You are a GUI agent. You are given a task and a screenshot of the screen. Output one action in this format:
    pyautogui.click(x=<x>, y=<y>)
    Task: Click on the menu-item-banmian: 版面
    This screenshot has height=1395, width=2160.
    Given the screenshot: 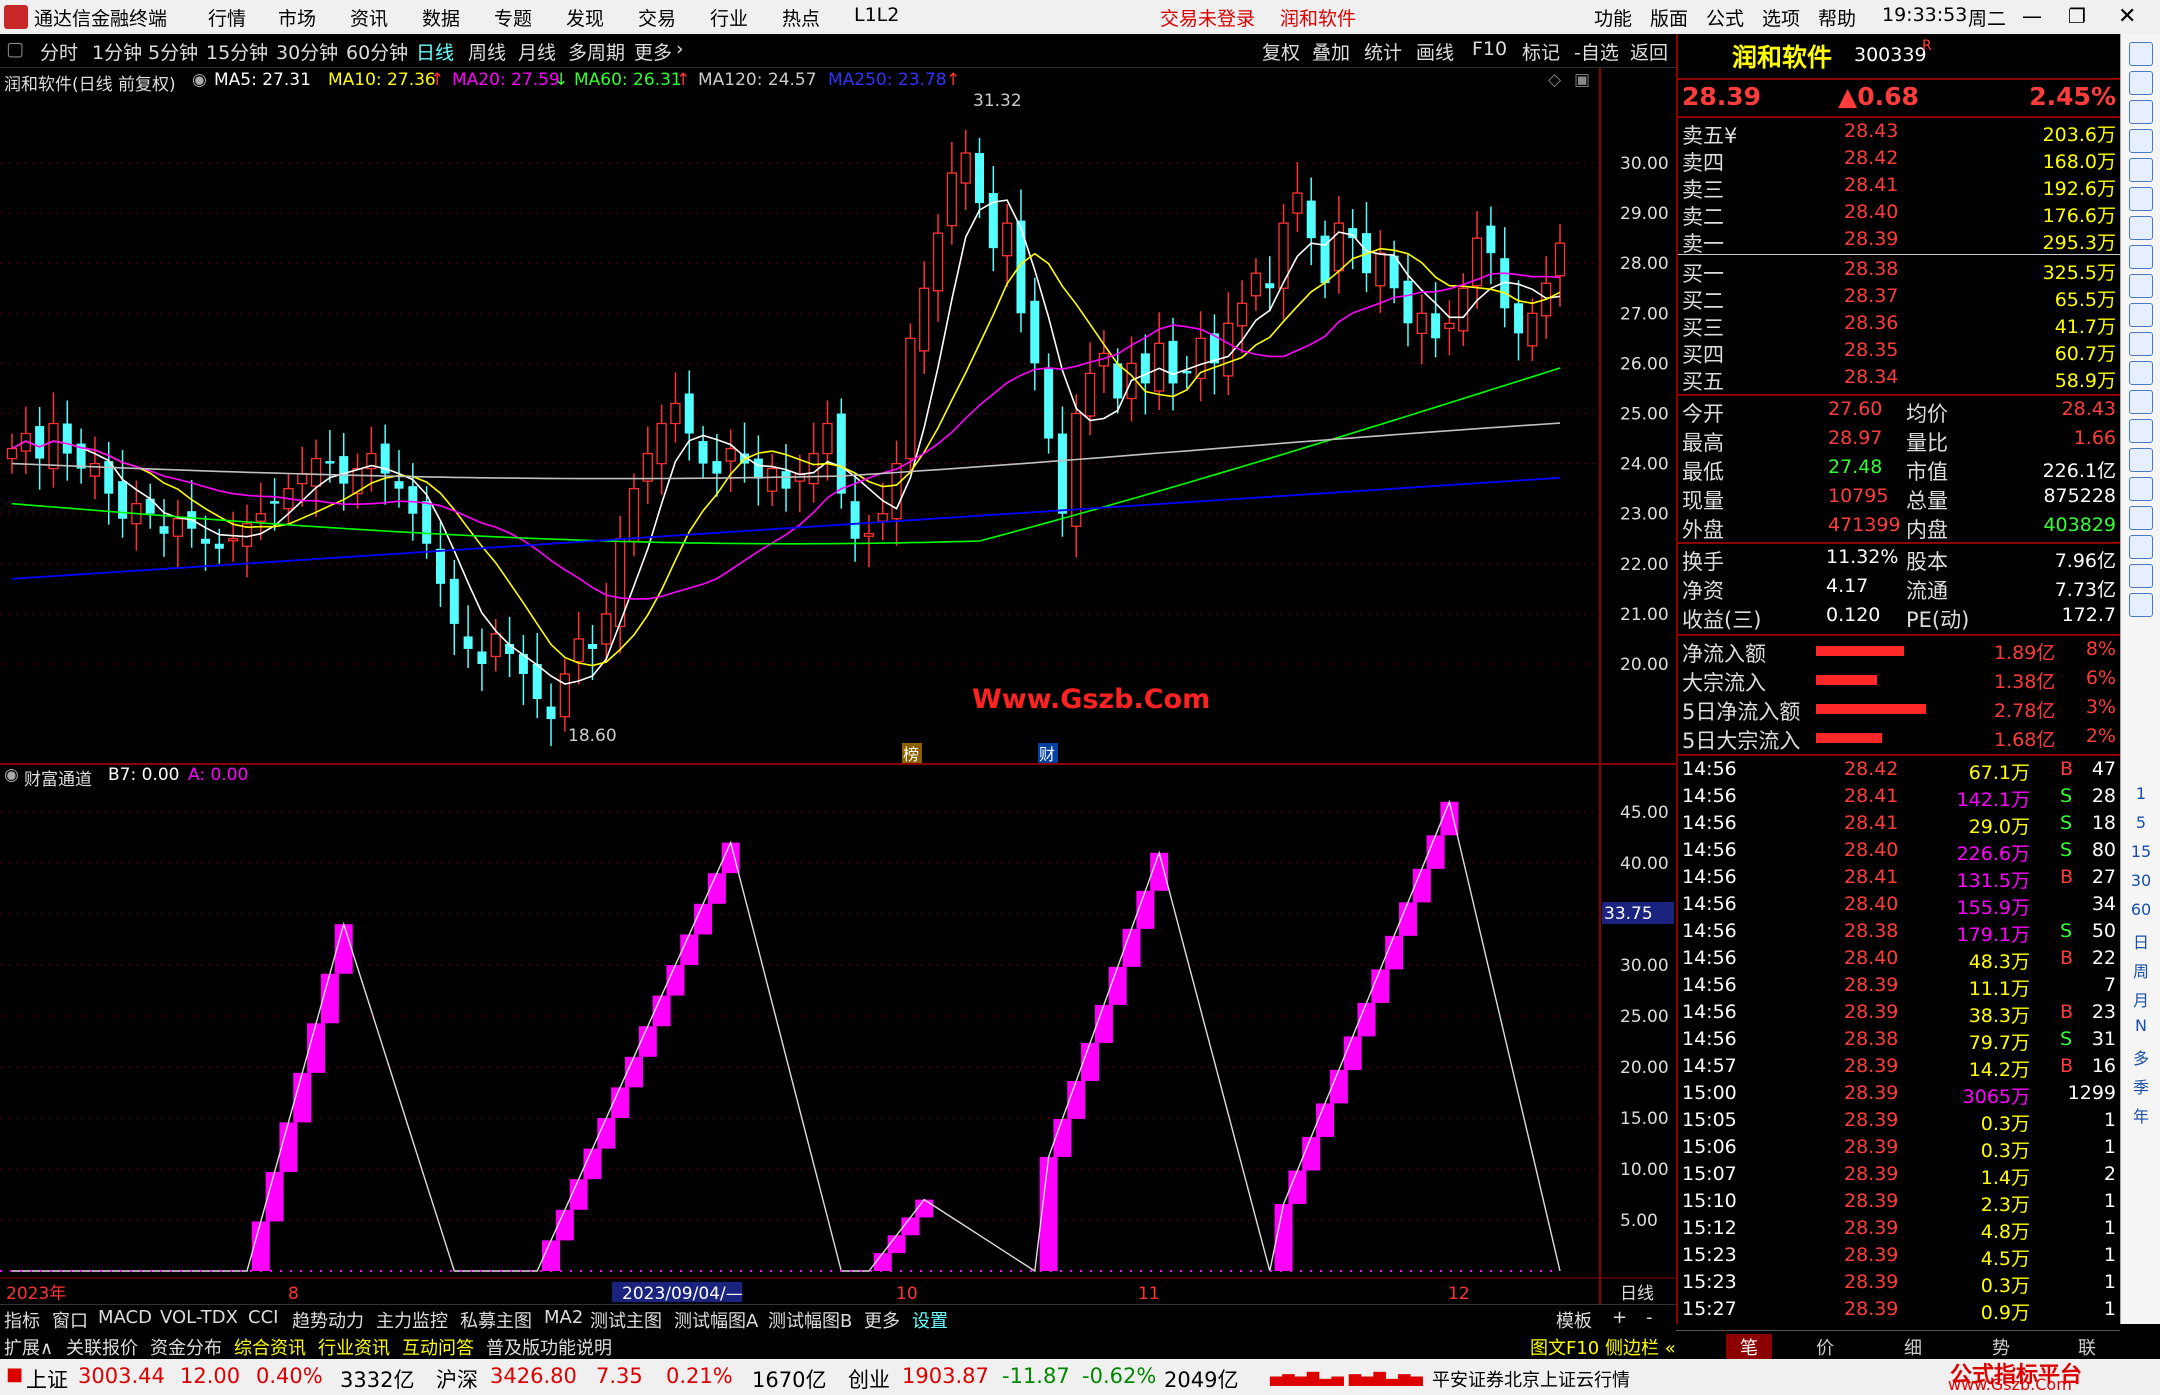 What is the action you would take?
    pyautogui.click(x=1669, y=17)
    